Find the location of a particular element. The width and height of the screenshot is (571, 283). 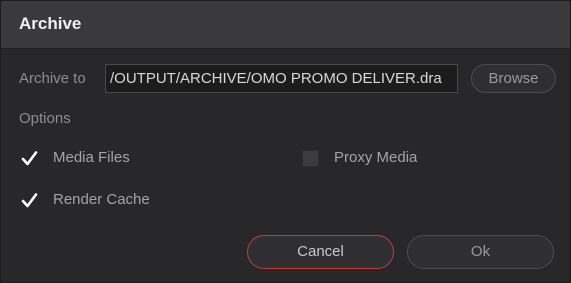

proxy-media-checkbox is located at coordinates (310, 158).